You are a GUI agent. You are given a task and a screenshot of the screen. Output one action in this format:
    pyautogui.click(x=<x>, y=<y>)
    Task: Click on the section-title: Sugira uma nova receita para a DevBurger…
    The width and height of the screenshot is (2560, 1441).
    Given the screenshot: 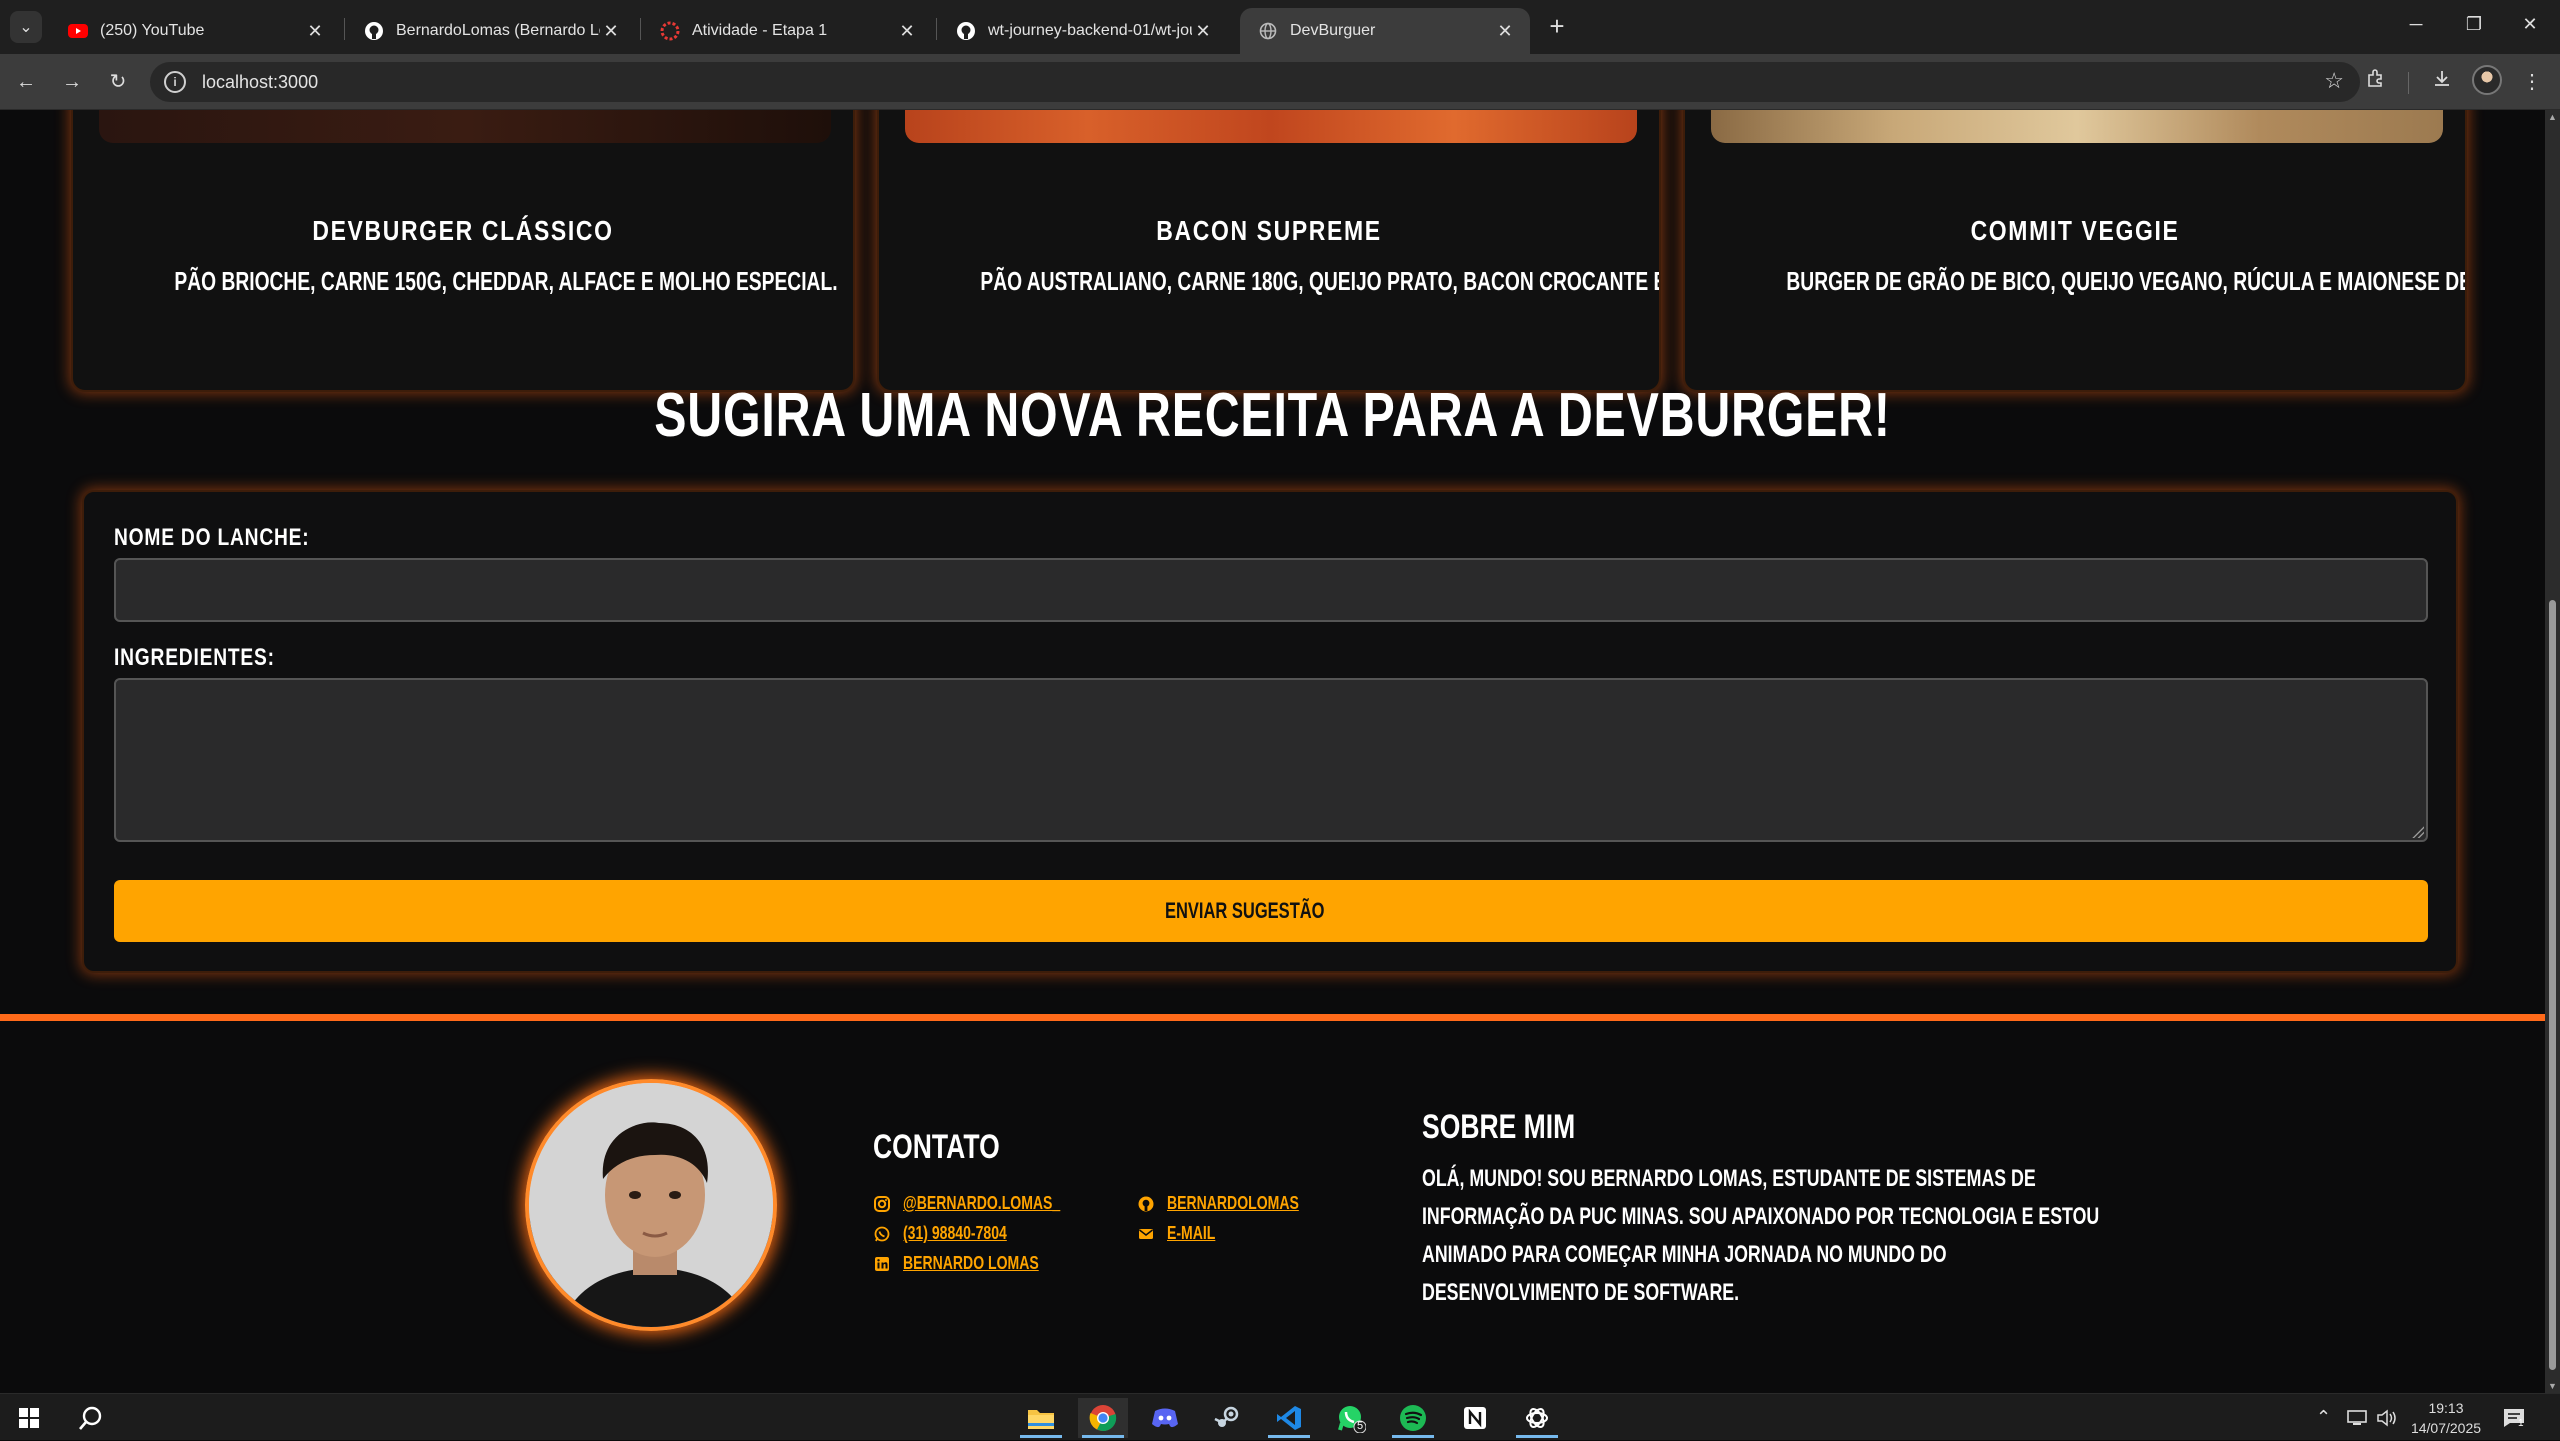 What is the action you would take?
    pyautogui.click(x=1272, y=415)
    